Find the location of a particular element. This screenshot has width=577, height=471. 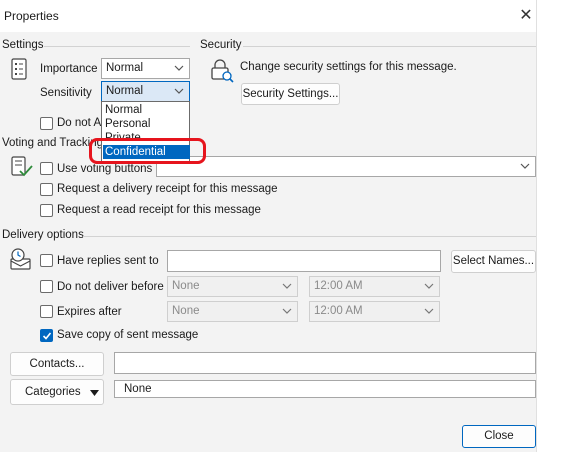

importance-label: Importance is located at coordinates (69, 69).